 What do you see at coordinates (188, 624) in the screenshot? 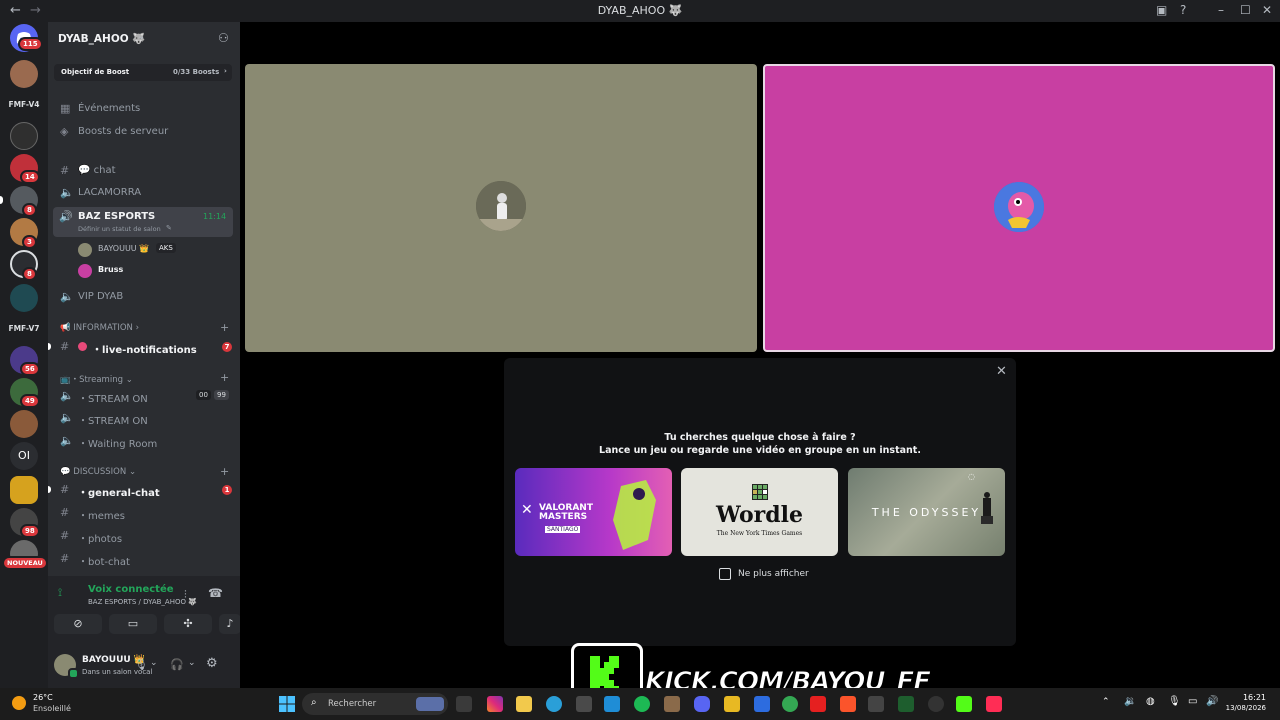
I see `activities-button: ✣` at bounding box center [188, 624].